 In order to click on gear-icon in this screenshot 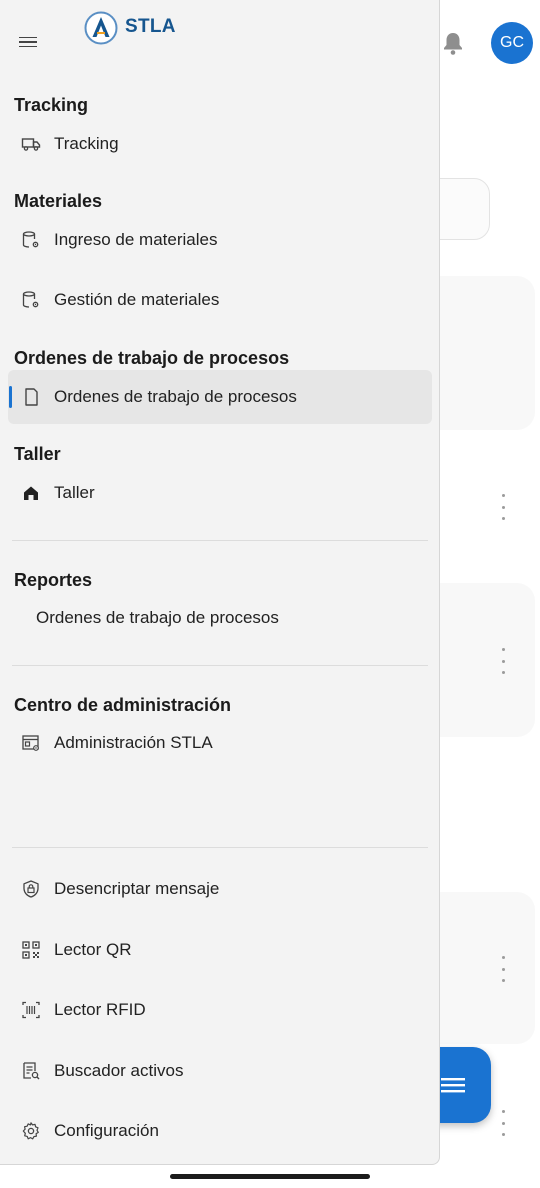, I will do `click(30, 1131)`.